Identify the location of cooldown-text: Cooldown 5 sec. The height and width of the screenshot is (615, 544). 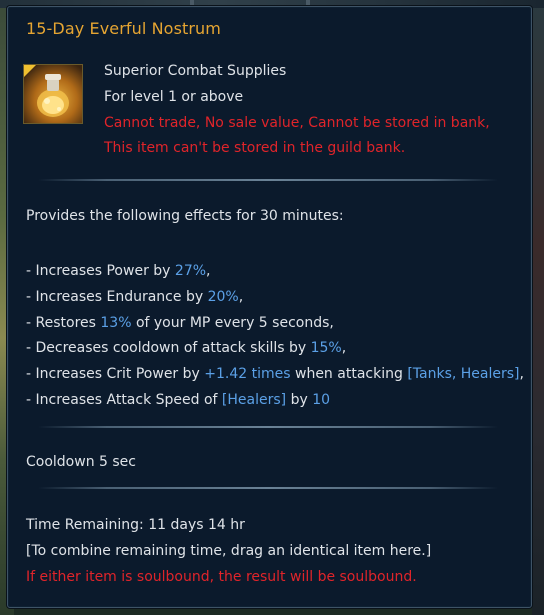
(81, 462).